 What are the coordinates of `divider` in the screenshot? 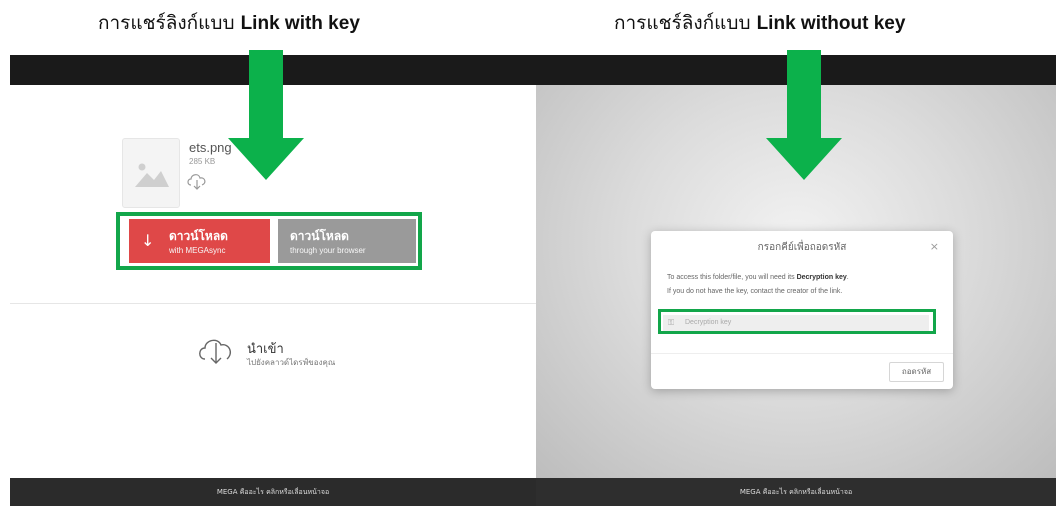 It's located at (273, 303).